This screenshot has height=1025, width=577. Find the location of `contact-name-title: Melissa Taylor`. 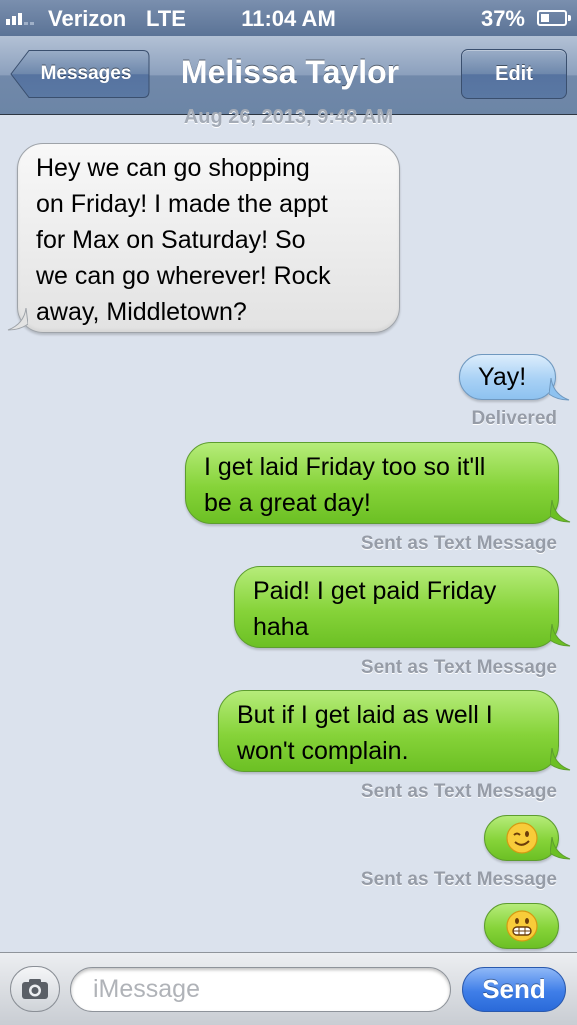

contact-name-title: Melissa Taylor is located at coordinates (290, 72).